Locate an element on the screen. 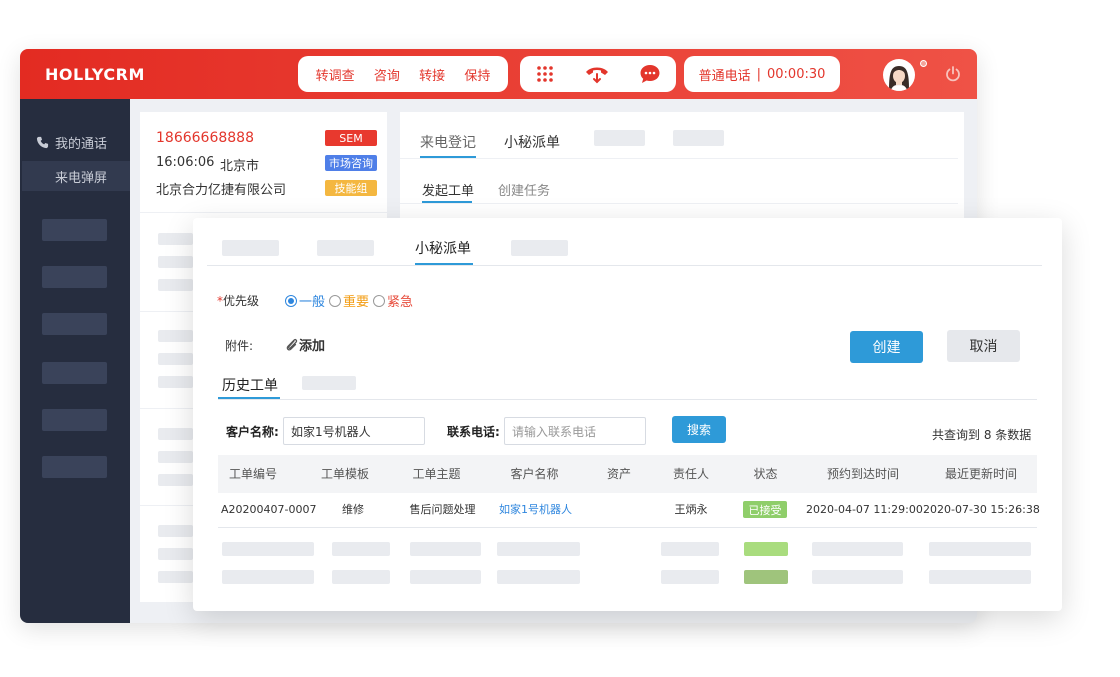  tag-skill-group: 技能组 is located at coordinates (351, 188).